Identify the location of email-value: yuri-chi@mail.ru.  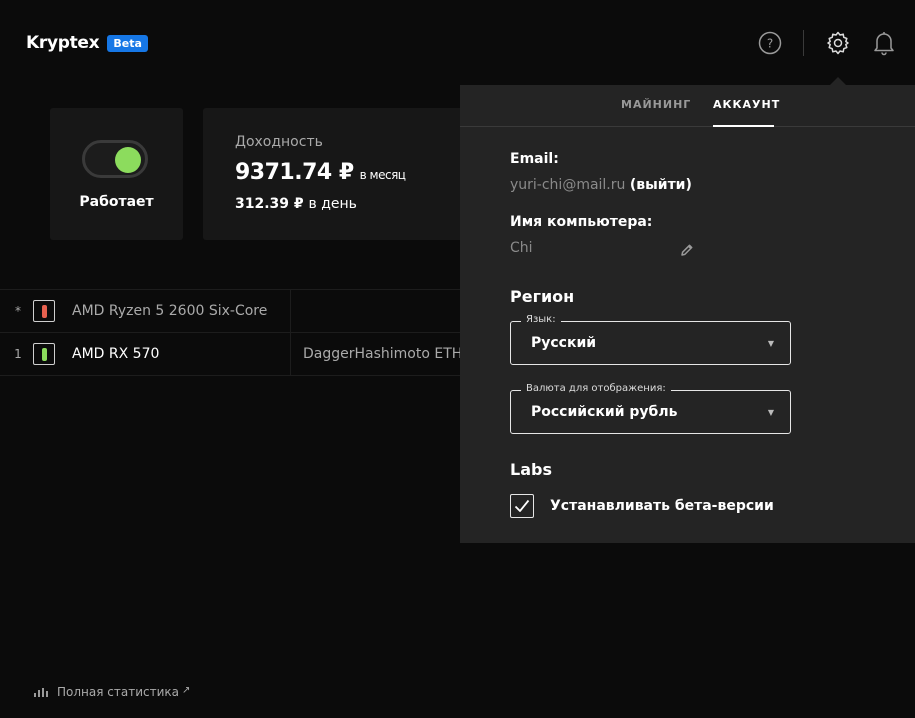
(568, 185).